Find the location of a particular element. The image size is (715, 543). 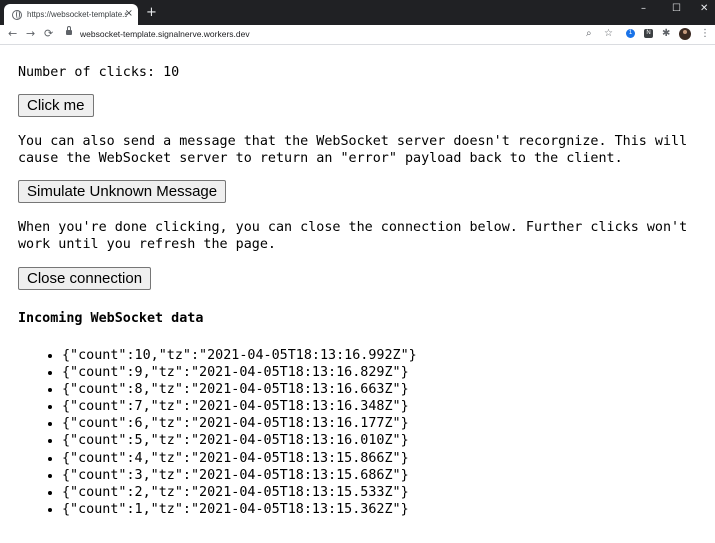

tab-close-icon: × is located at coordinates (129, 14).